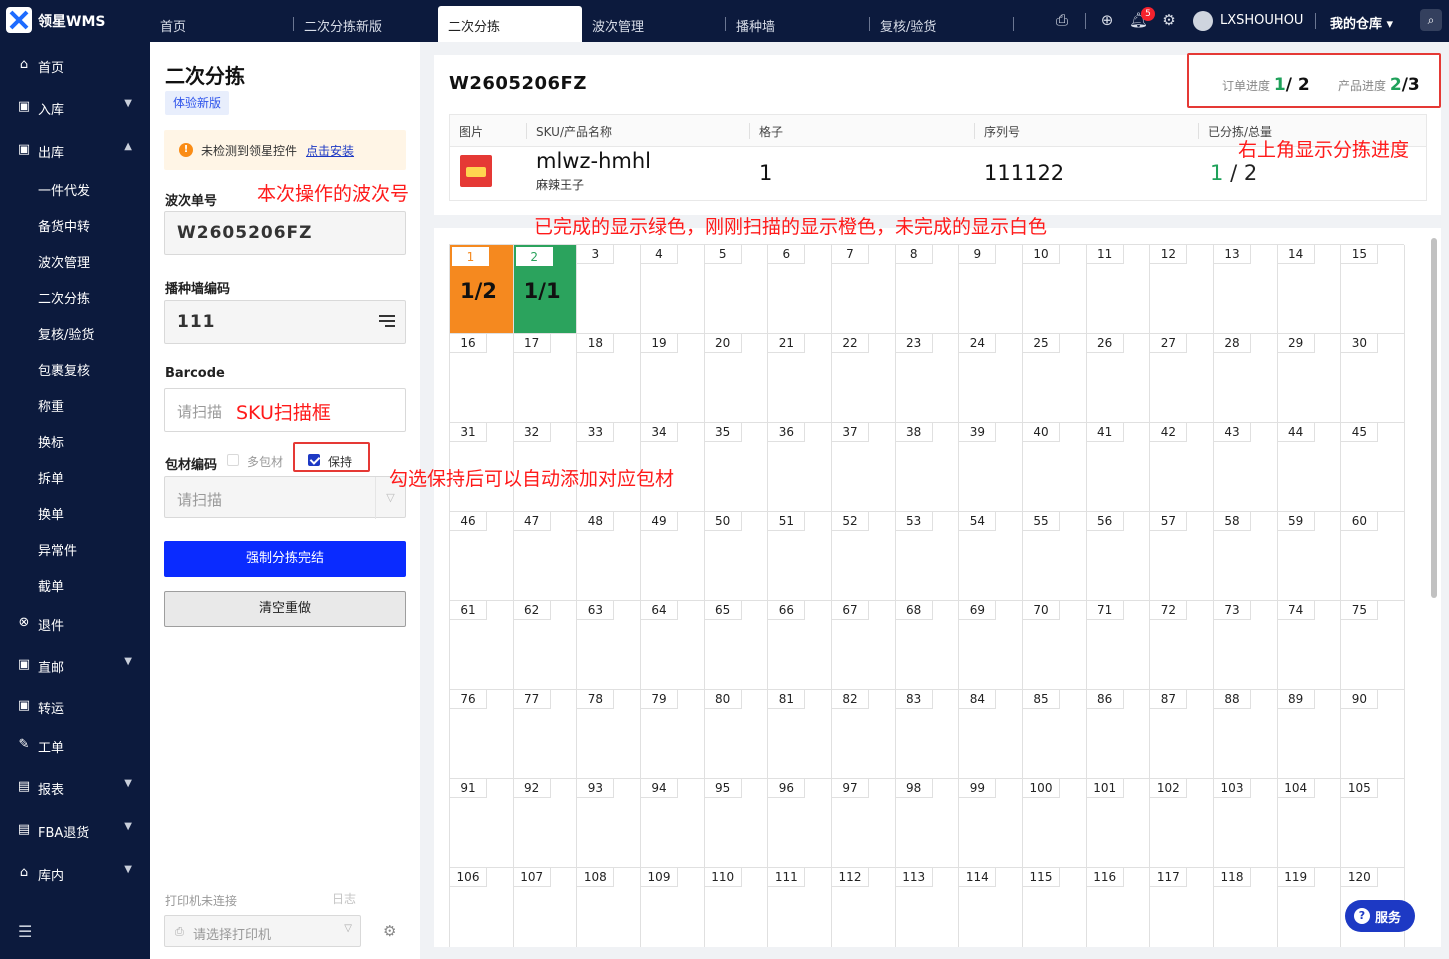 This screenshot has width=1449, height=959. Describe the element at coordinates (75, 745) in the screenshot. I see `sidebar-item-work-order: ✎ 工单` at that location.